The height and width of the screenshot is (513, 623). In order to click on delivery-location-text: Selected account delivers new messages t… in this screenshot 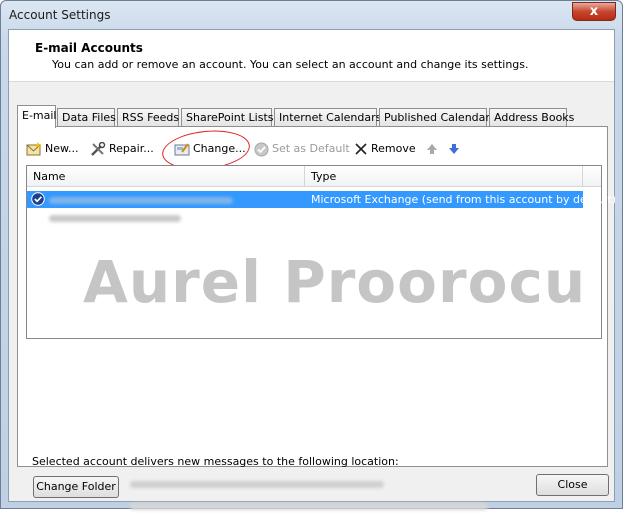, I will do `click(215, 461)`.